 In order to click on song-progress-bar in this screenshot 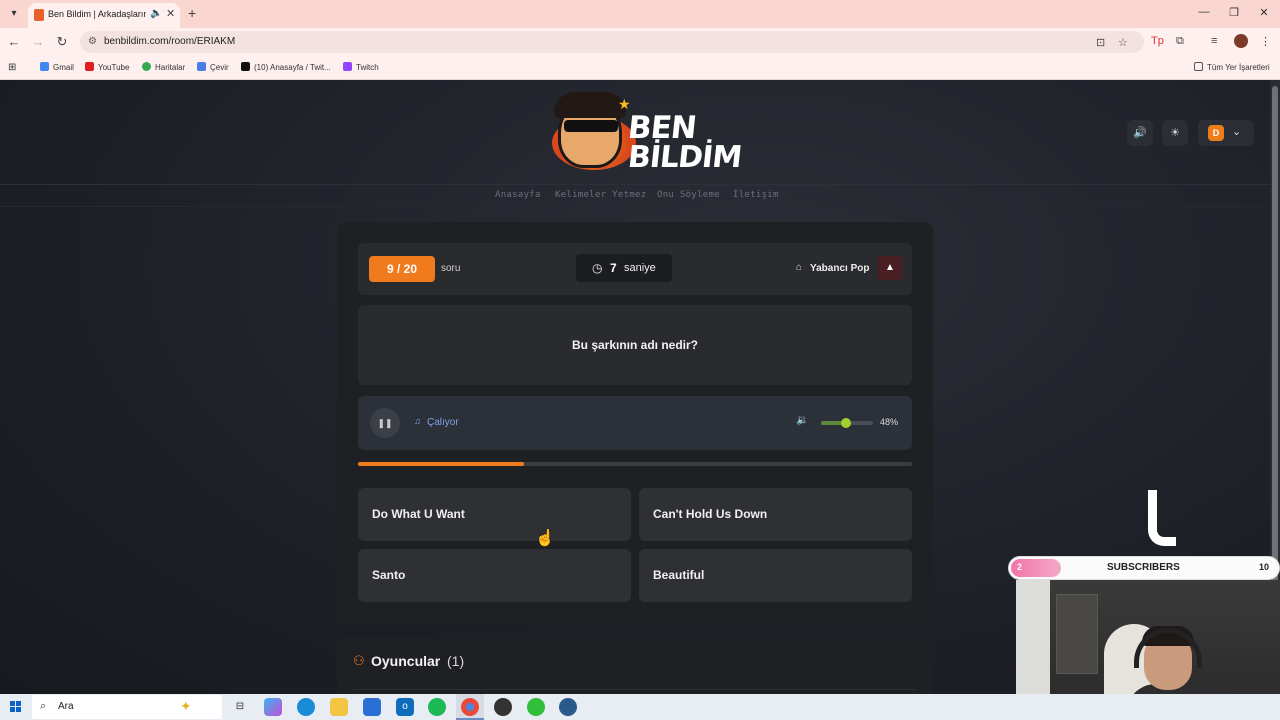, I will do `click(635, 464)`.